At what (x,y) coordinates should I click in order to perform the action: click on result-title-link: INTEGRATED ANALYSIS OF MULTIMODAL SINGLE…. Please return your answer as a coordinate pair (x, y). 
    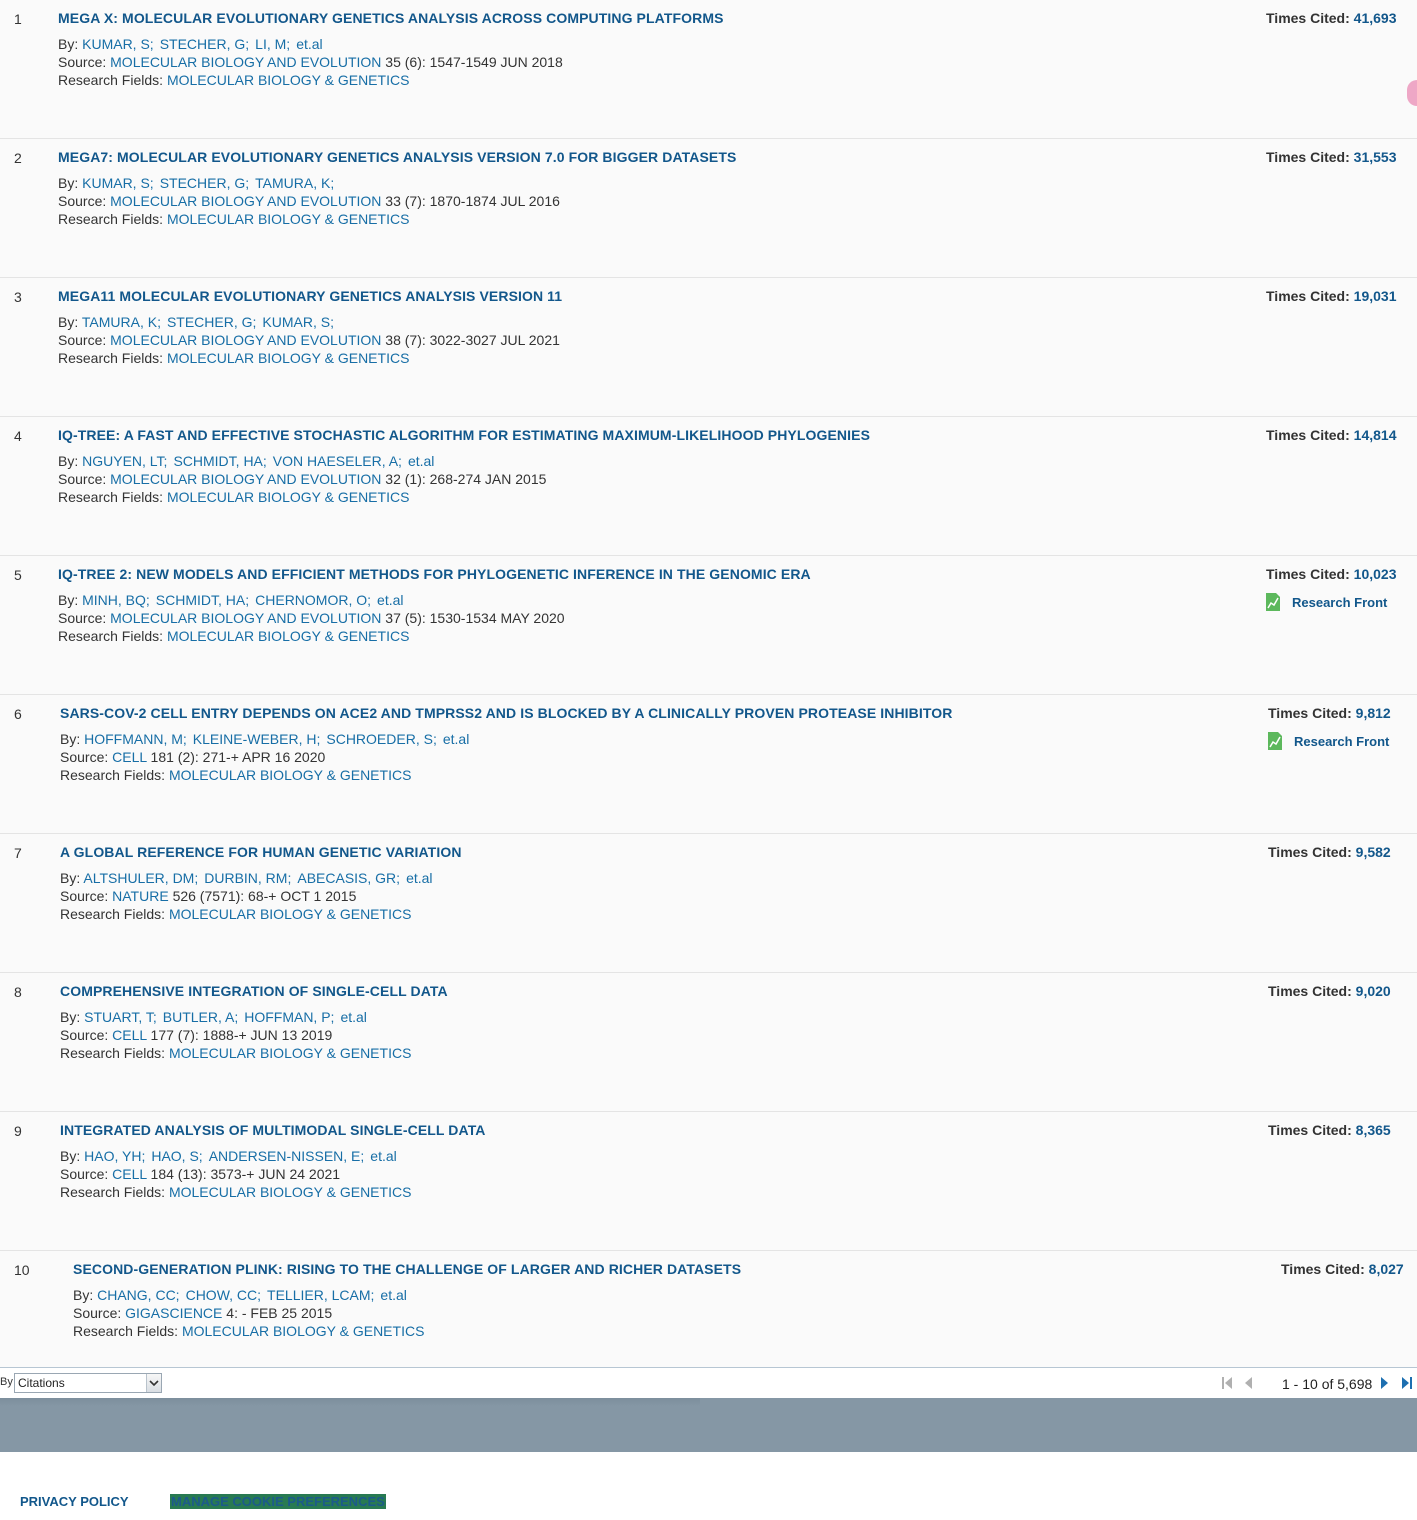
    Looking at the image, I should click on (273, 1130).